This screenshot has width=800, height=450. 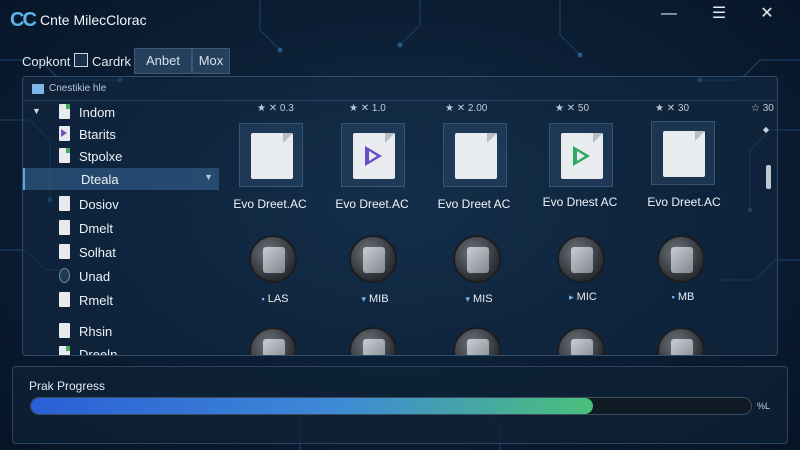 What do you see at coordinates (572, 108) in the screenshot?
I see `column-rating: ★ ✕ 50` at bounding box center [572, 108].